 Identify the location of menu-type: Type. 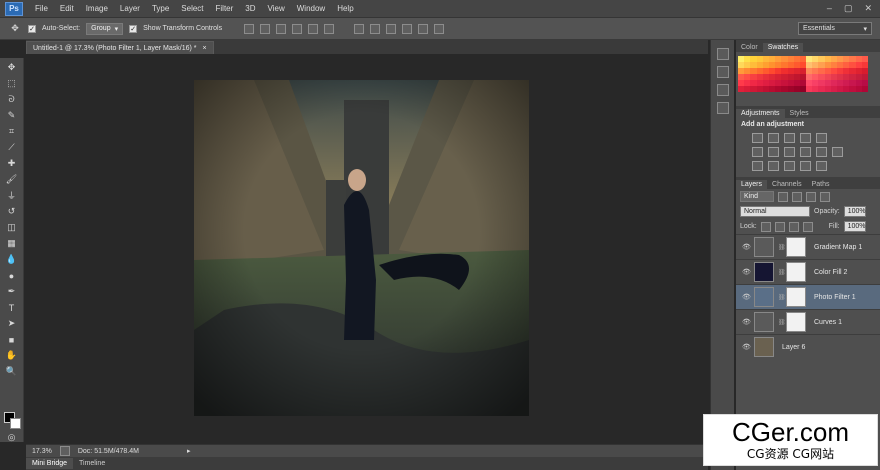
(160, 8).